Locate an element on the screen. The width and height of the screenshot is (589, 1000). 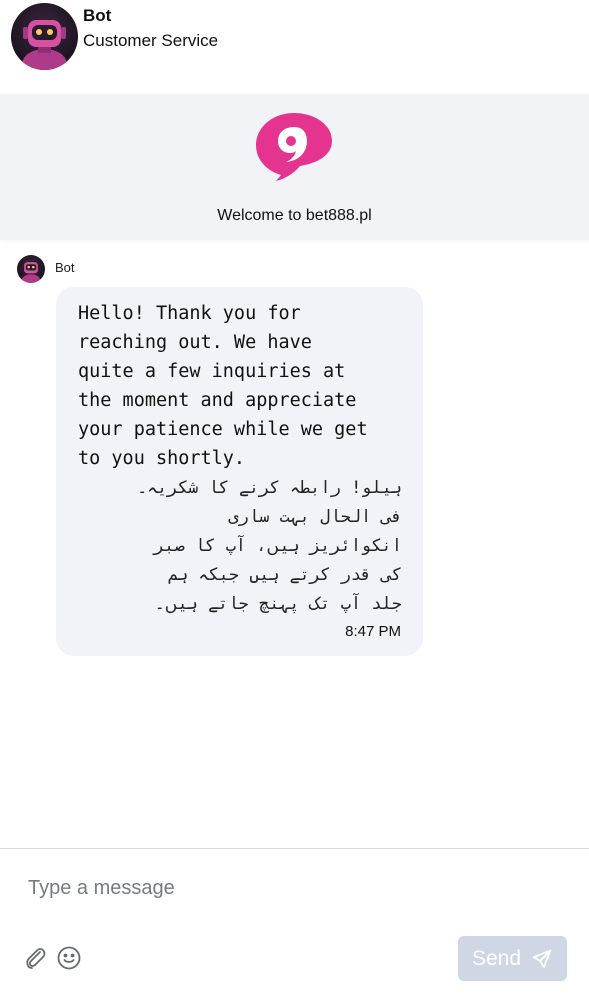
bot-subtitle: Customer Service is located at coordinates (151, 40).